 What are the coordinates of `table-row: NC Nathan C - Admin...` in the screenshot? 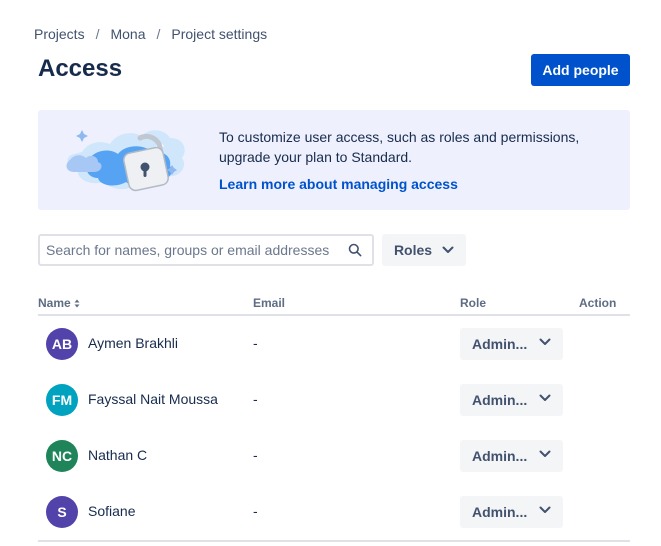 It's located at (334, 456).